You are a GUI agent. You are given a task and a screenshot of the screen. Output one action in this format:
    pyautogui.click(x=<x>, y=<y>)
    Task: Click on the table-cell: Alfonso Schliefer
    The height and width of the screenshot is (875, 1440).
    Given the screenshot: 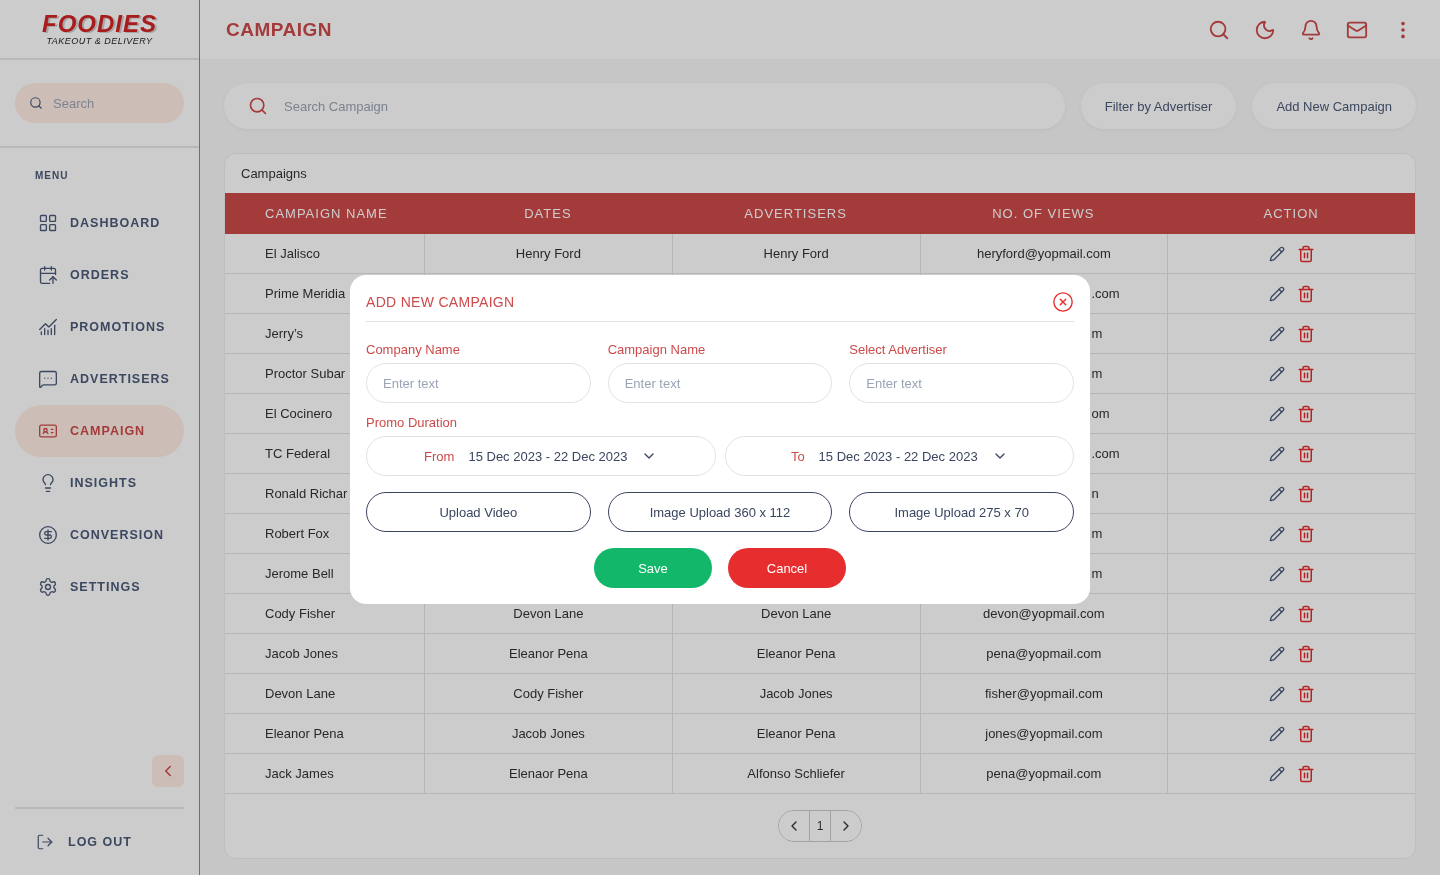 What is the action you would take?
    pyautogui.click(x=795, y=774)
    